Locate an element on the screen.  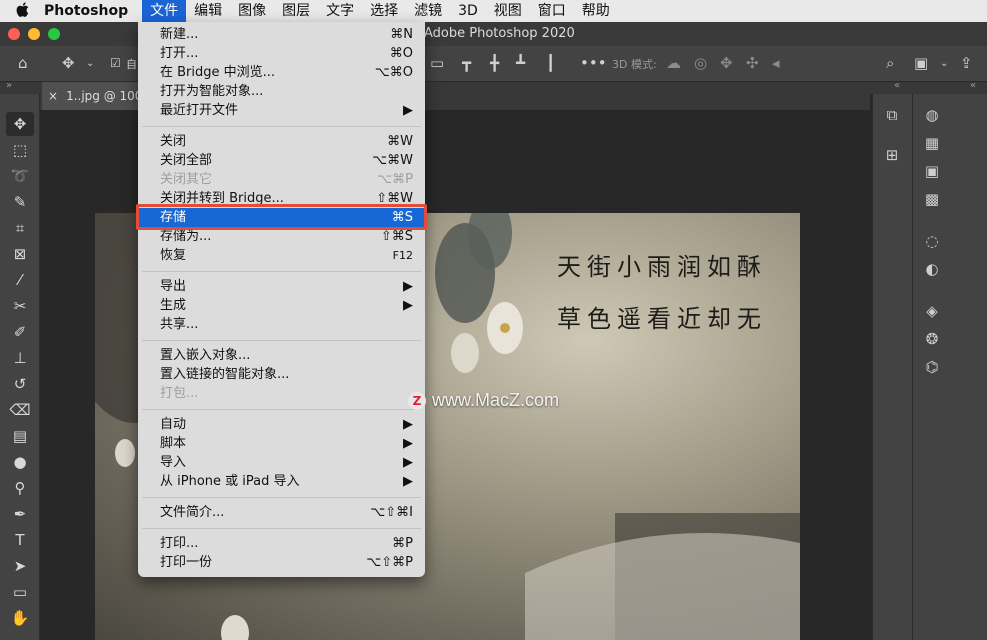
share-icon: ⇪ is located at coordinates (966, 63).